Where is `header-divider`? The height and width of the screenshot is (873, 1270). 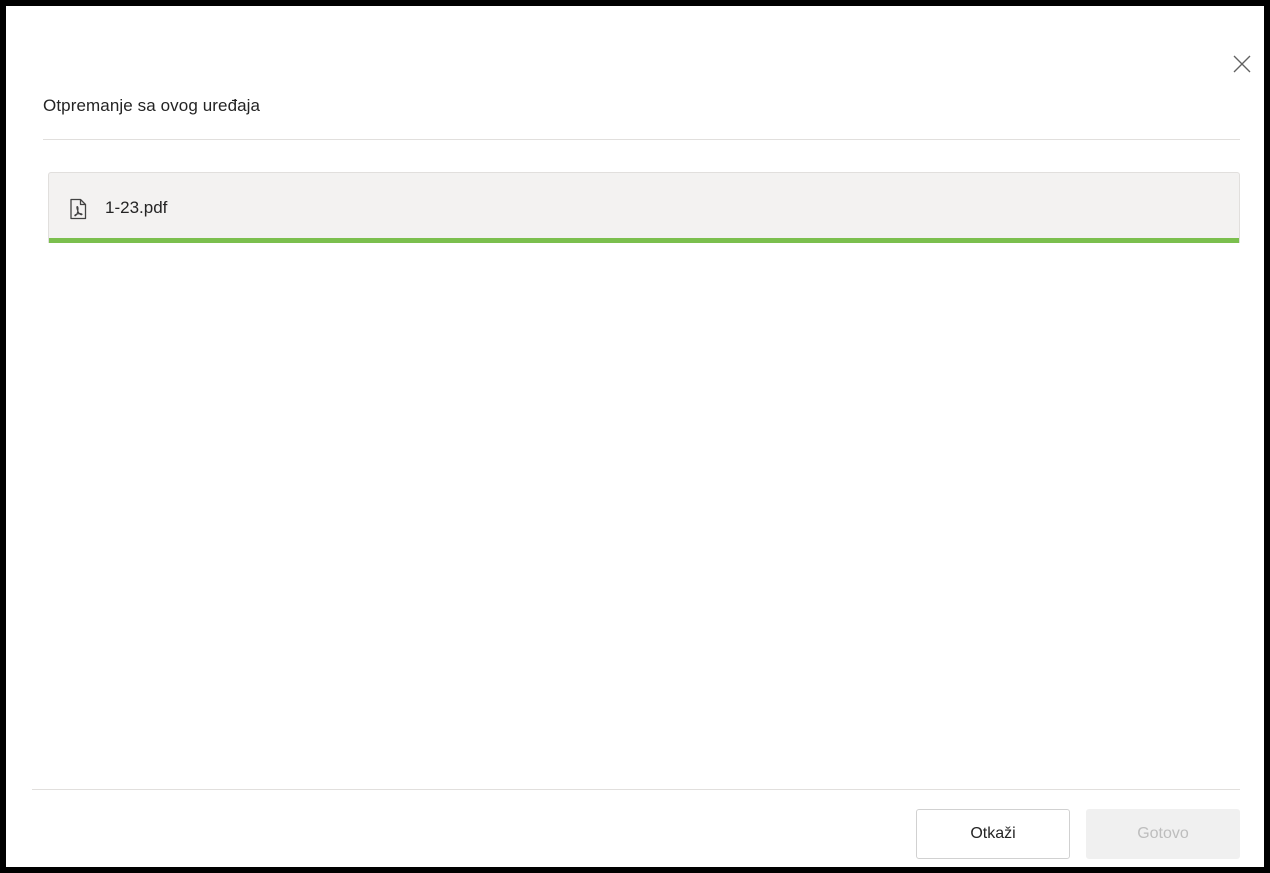 header-divider is located at coordinates (641, 139).